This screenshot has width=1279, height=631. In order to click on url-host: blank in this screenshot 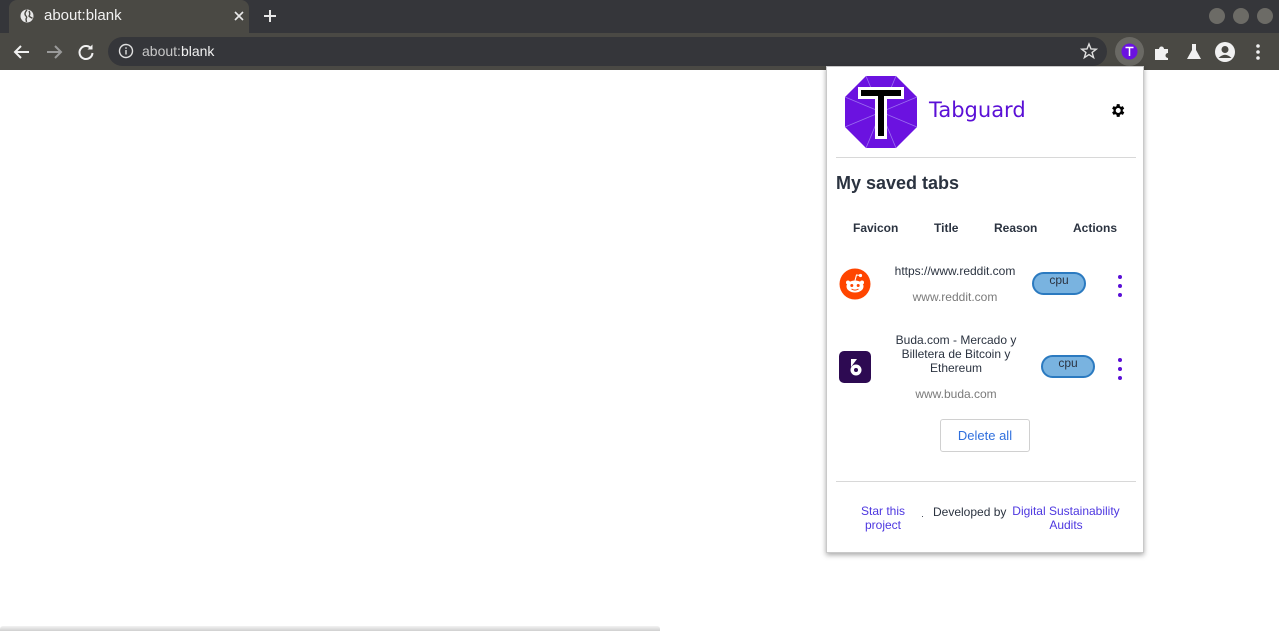, I will do `click(197, 51)`.